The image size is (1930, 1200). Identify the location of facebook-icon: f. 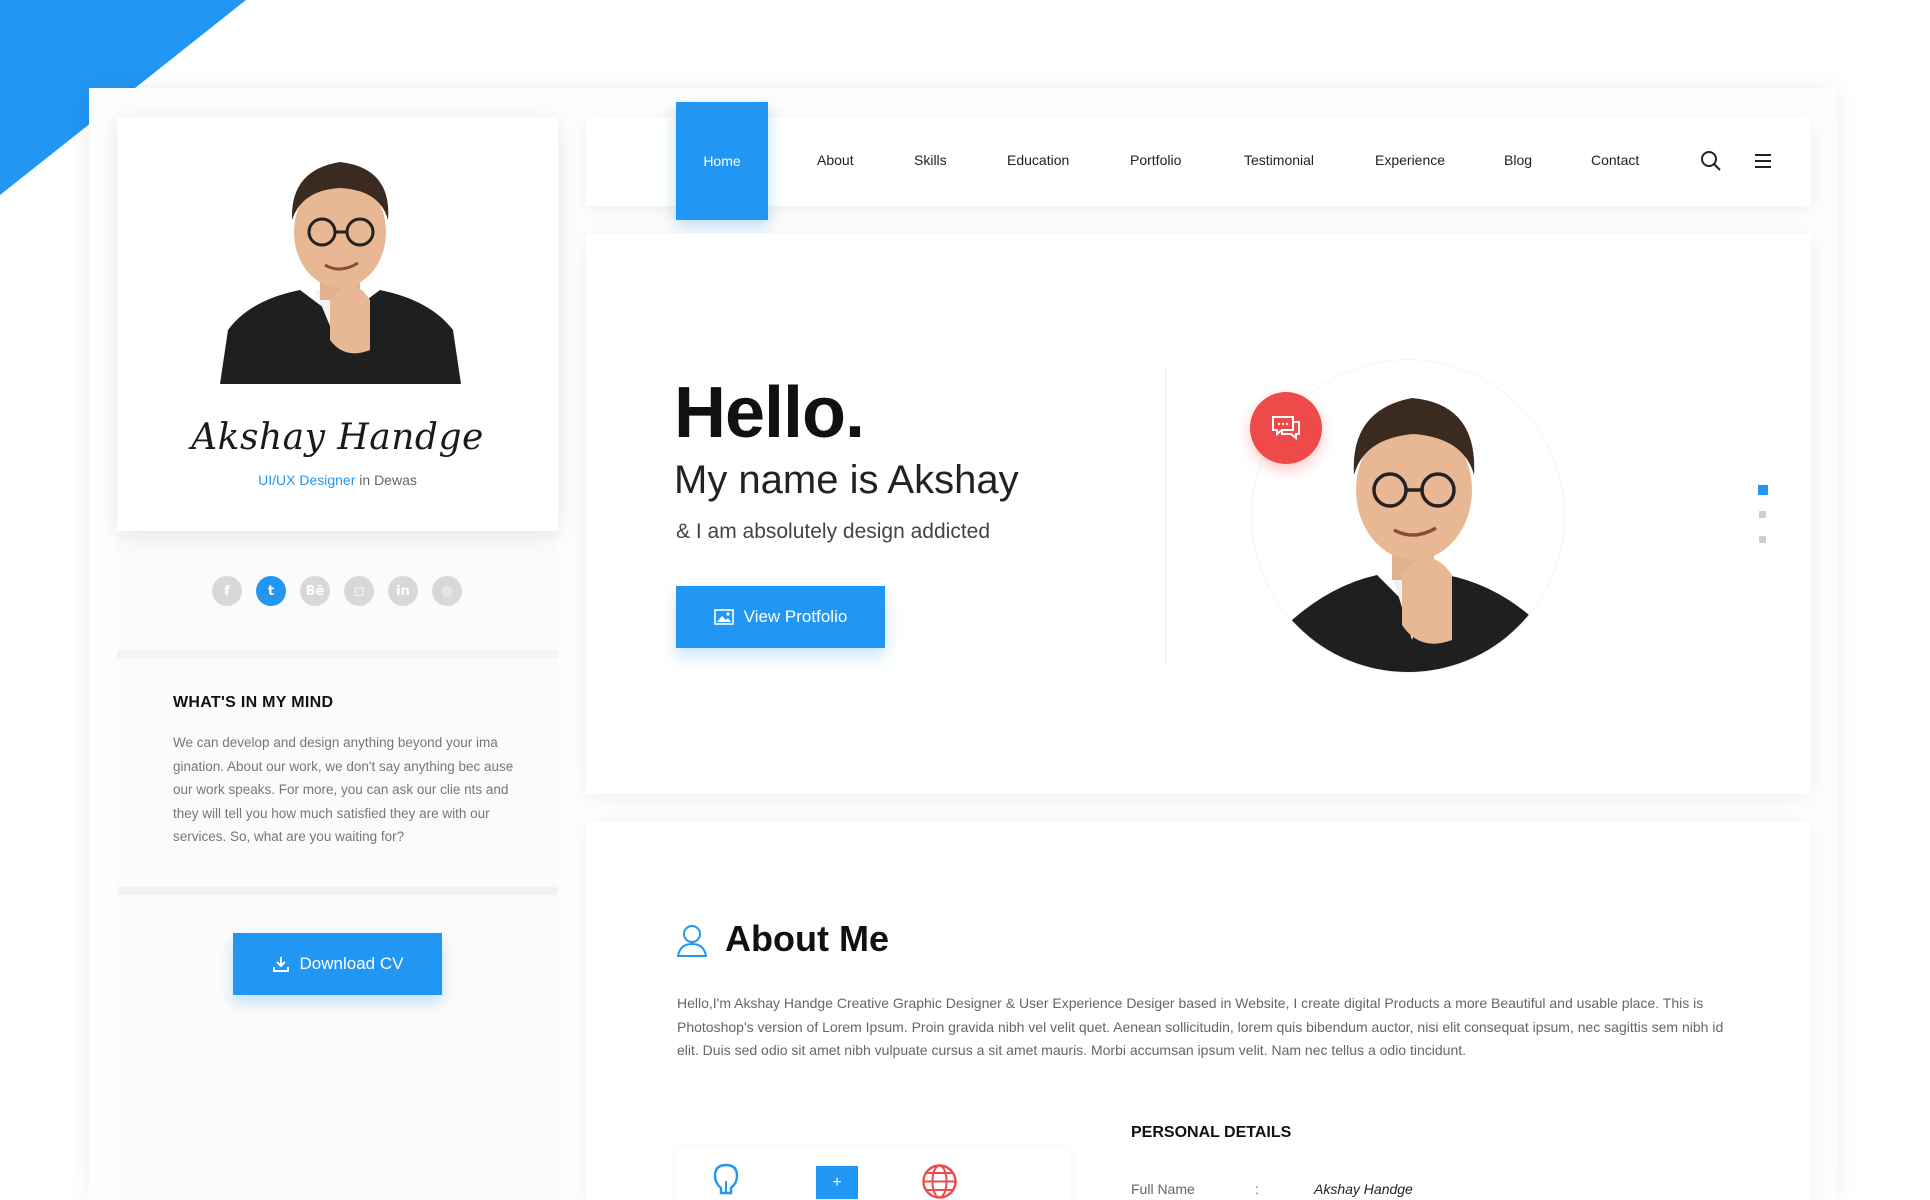
(227, 591).